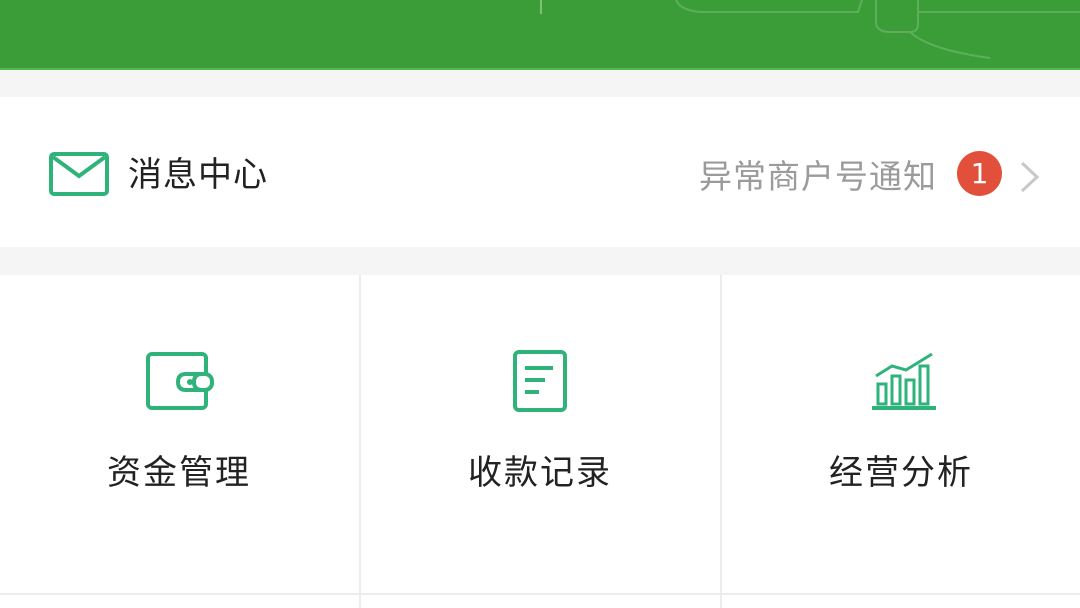 This screenshot has width=1080, height=608. Describe the element at coordinates (79, 174) in the screenshot. I see `envelope-icon` at that location.